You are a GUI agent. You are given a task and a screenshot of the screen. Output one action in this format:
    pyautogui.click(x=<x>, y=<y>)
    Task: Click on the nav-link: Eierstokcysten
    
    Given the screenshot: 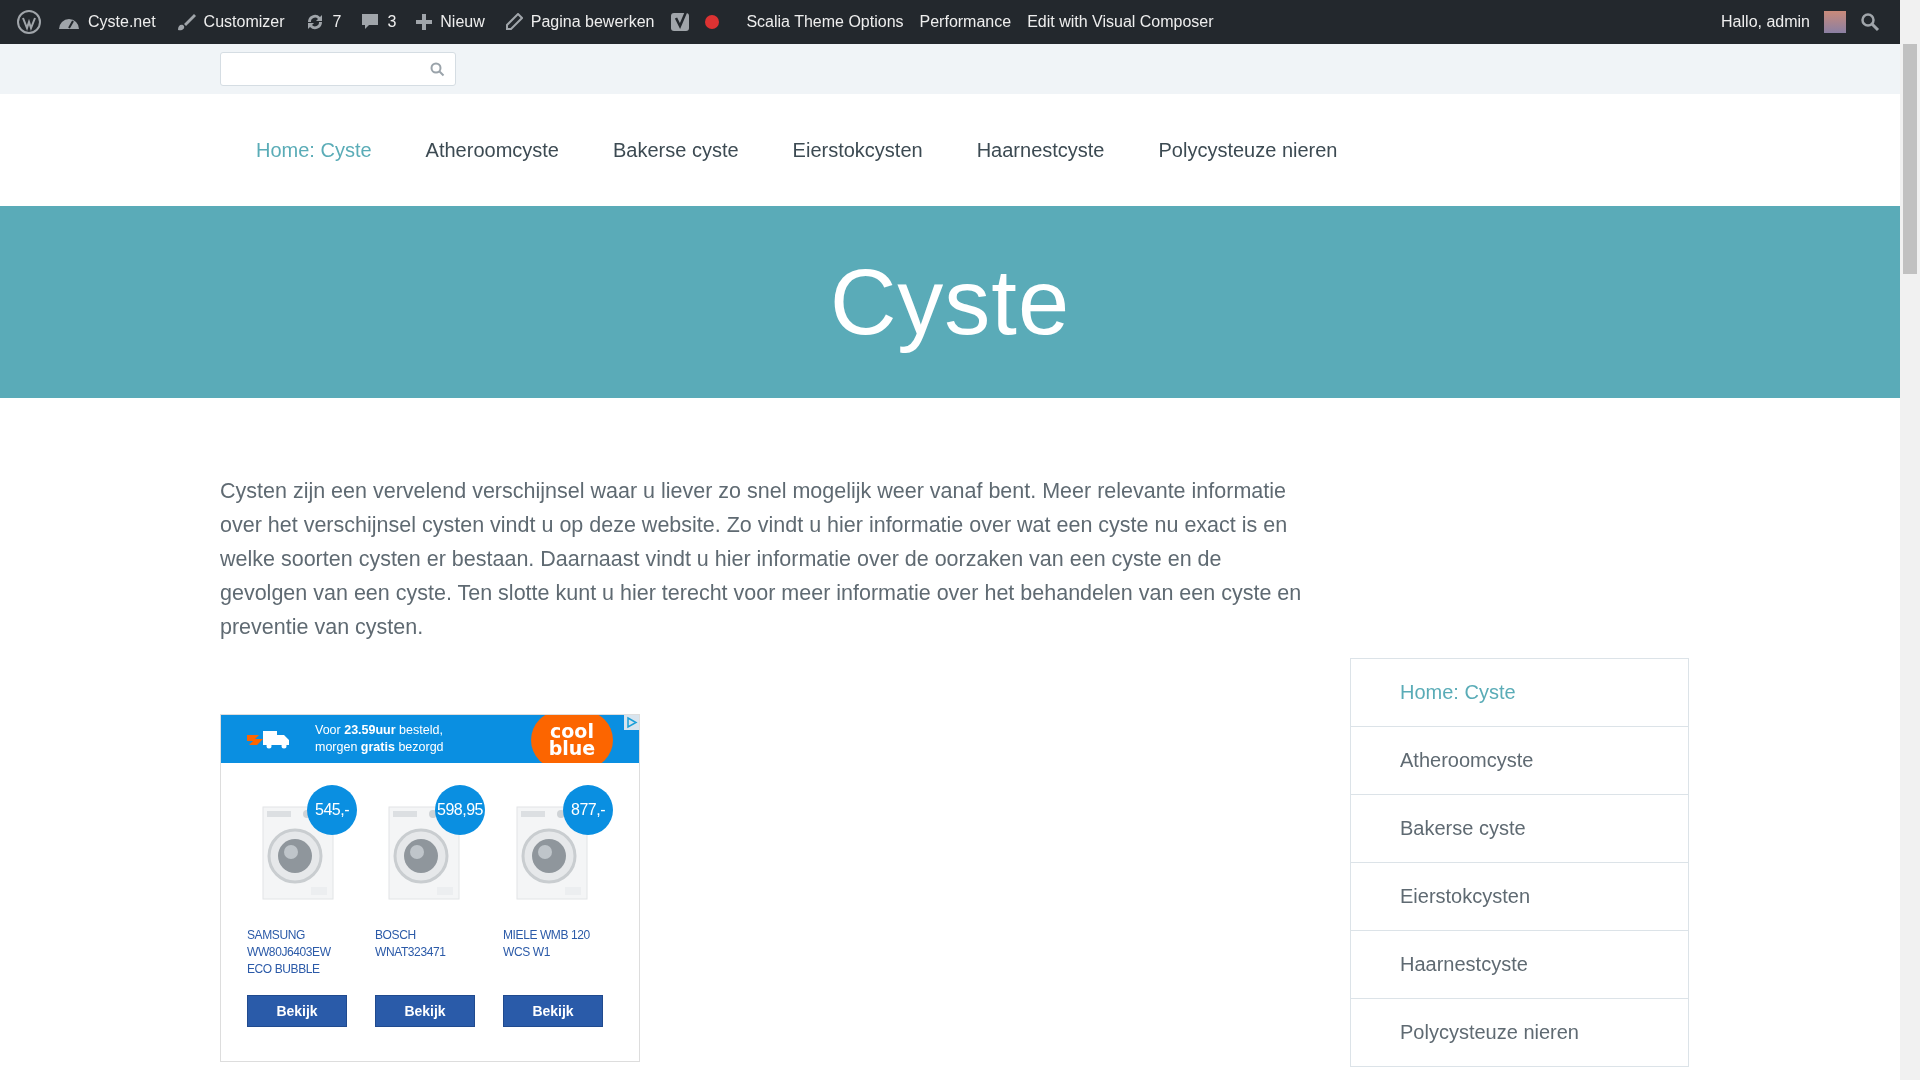 What is the action you would take?
    pyautogui.click(x=857, y=150)
    